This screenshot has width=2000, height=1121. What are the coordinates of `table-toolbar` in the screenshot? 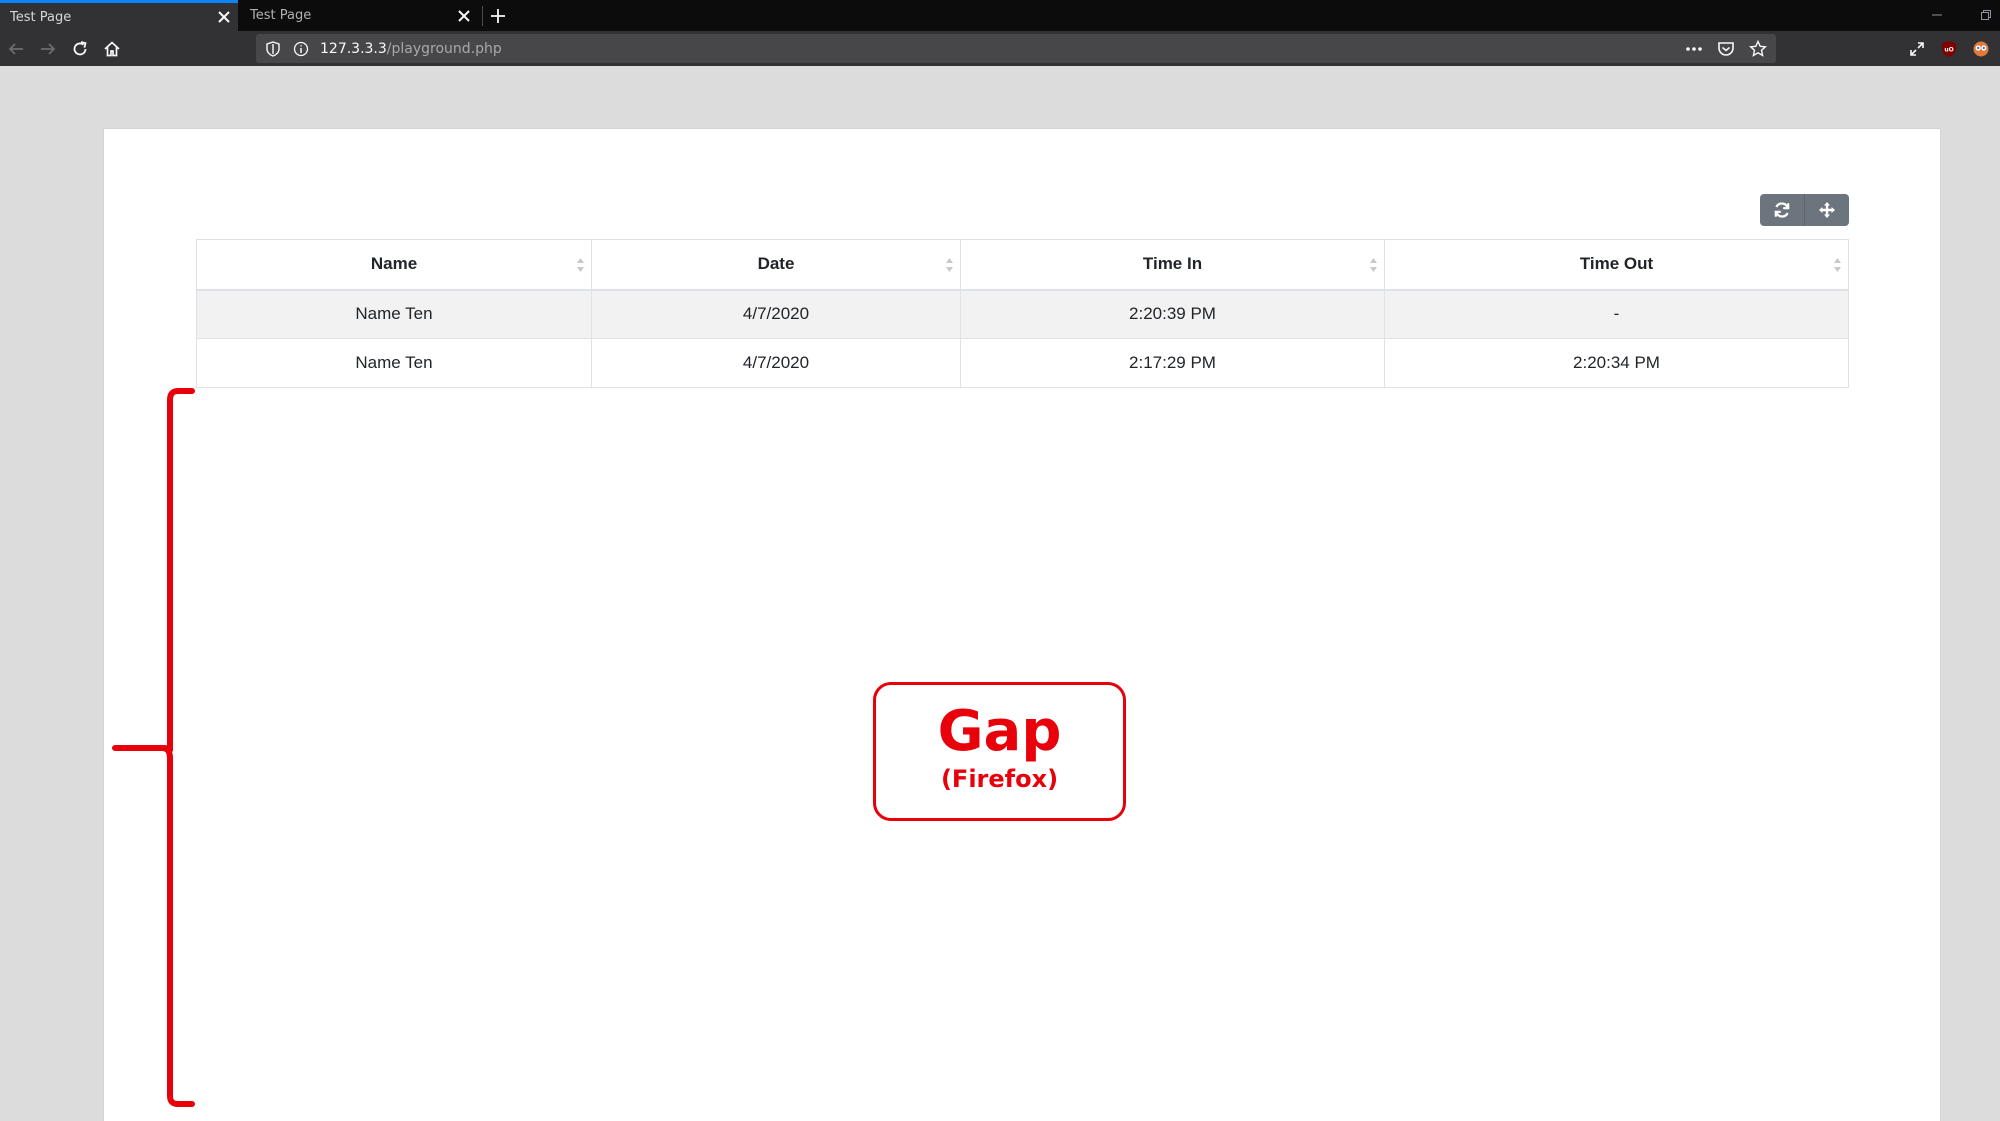 It's located at (1804, 210).